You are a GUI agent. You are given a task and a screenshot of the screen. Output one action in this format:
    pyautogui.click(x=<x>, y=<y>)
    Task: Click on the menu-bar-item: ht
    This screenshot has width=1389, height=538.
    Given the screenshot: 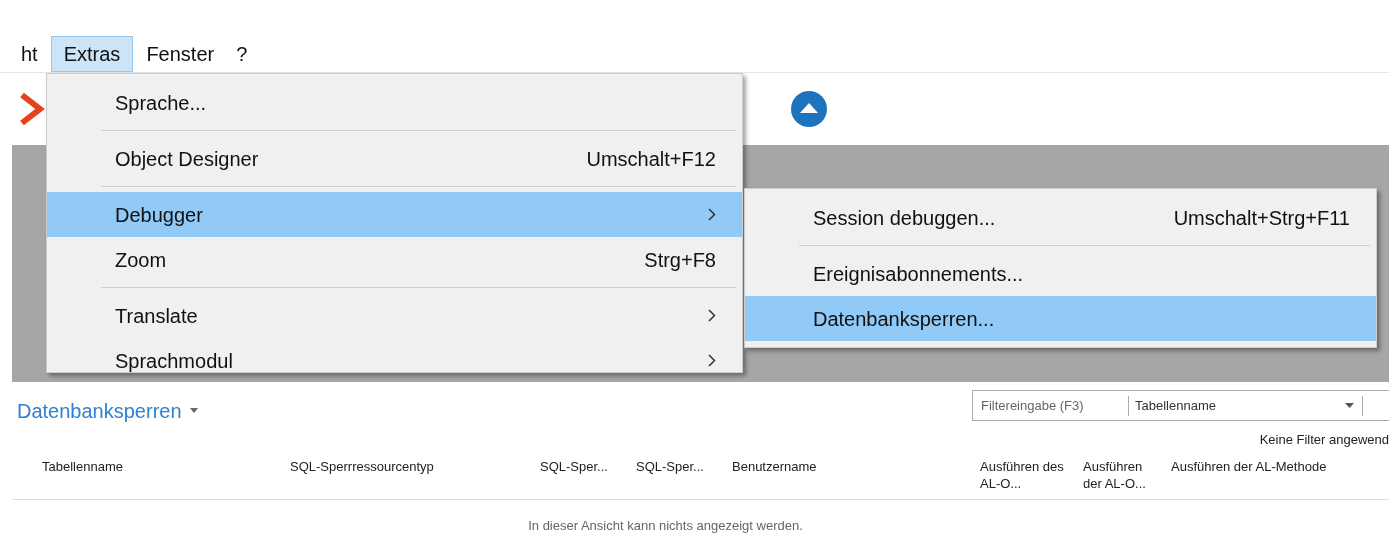 What is the action you would take?
    pyautogui.click(x=29, y=54)
    